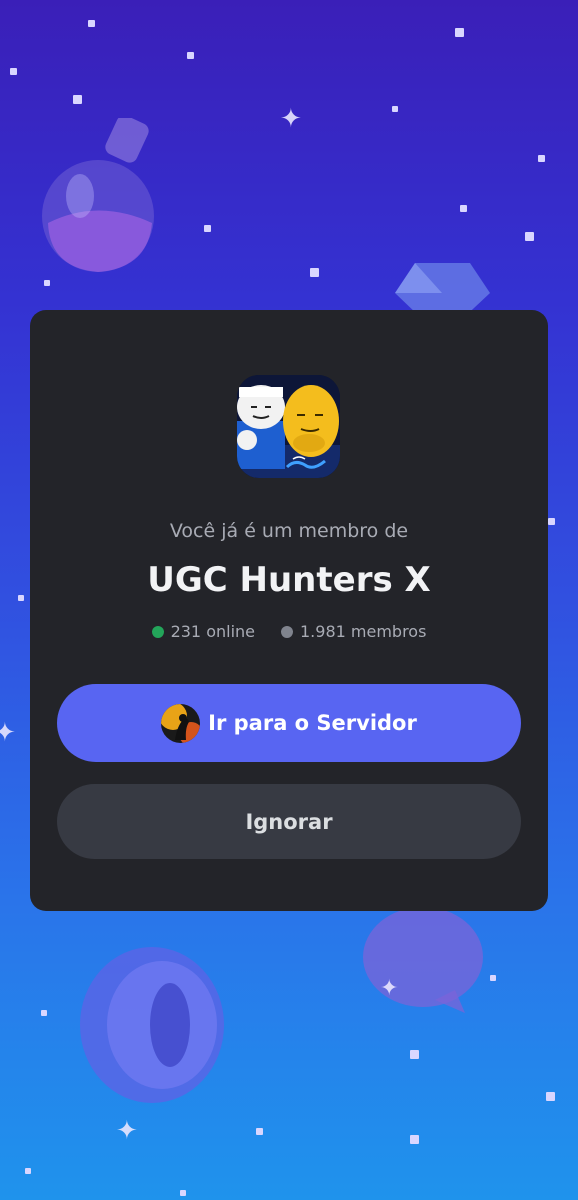 This screenshot has width=578, height=1200. Describe the element at coordinates (157, 631) in the screenshot. I see `online-dot-icon` at that location.